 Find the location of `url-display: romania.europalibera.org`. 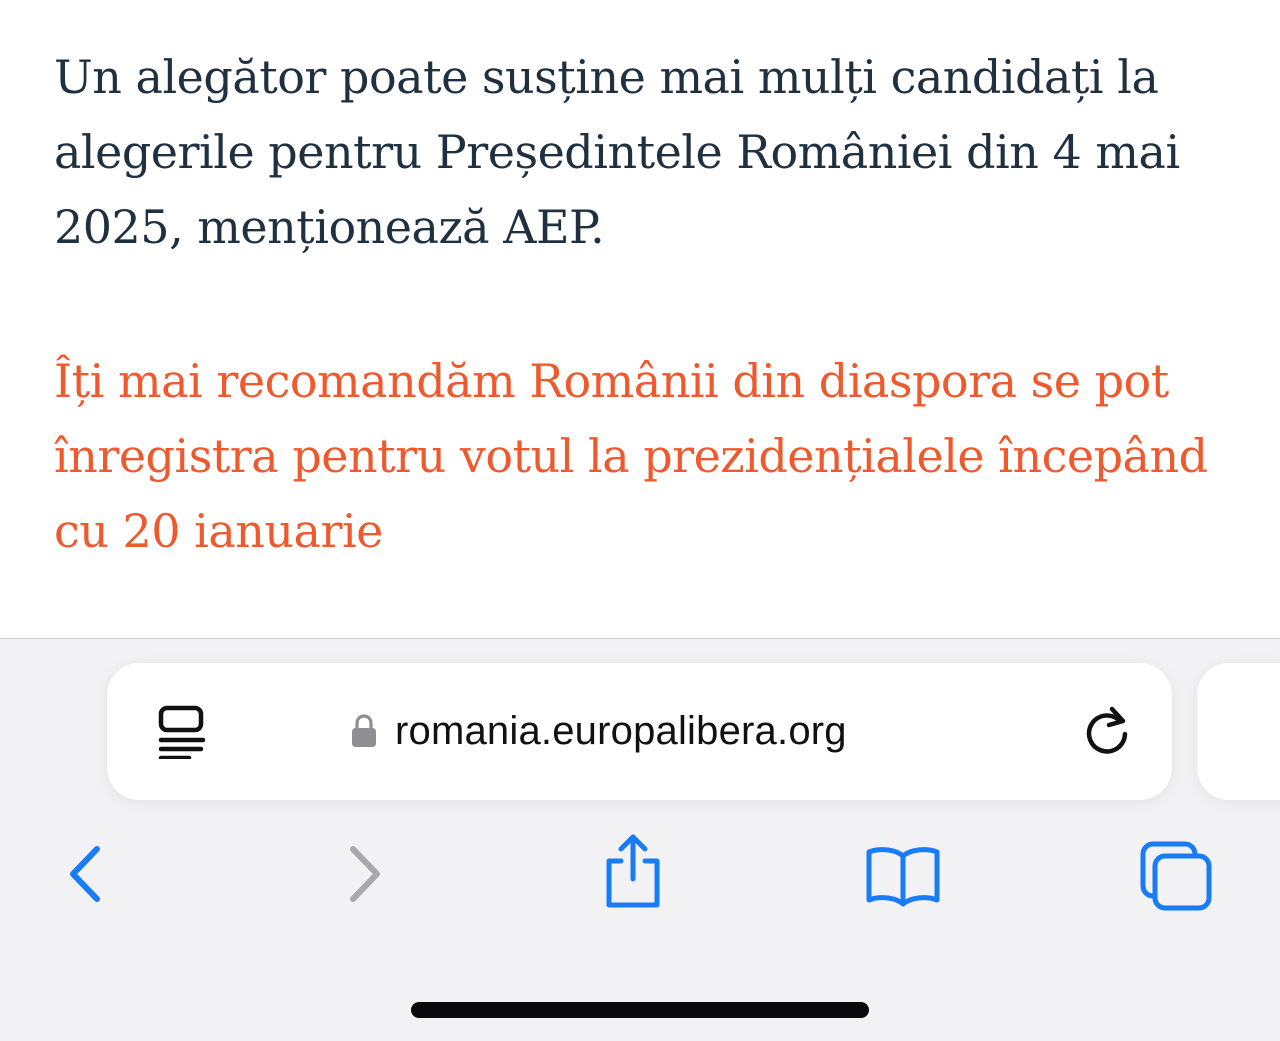

url-display: romania.europalibera.org is located at coordinates (599, 731).